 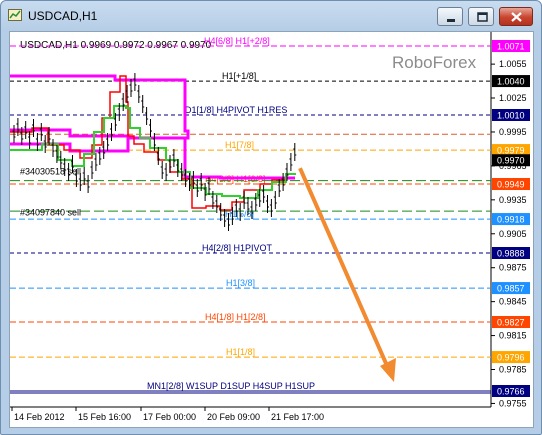 I want to click on window-title: USDCAD,H1, so click(x=63, y=16).